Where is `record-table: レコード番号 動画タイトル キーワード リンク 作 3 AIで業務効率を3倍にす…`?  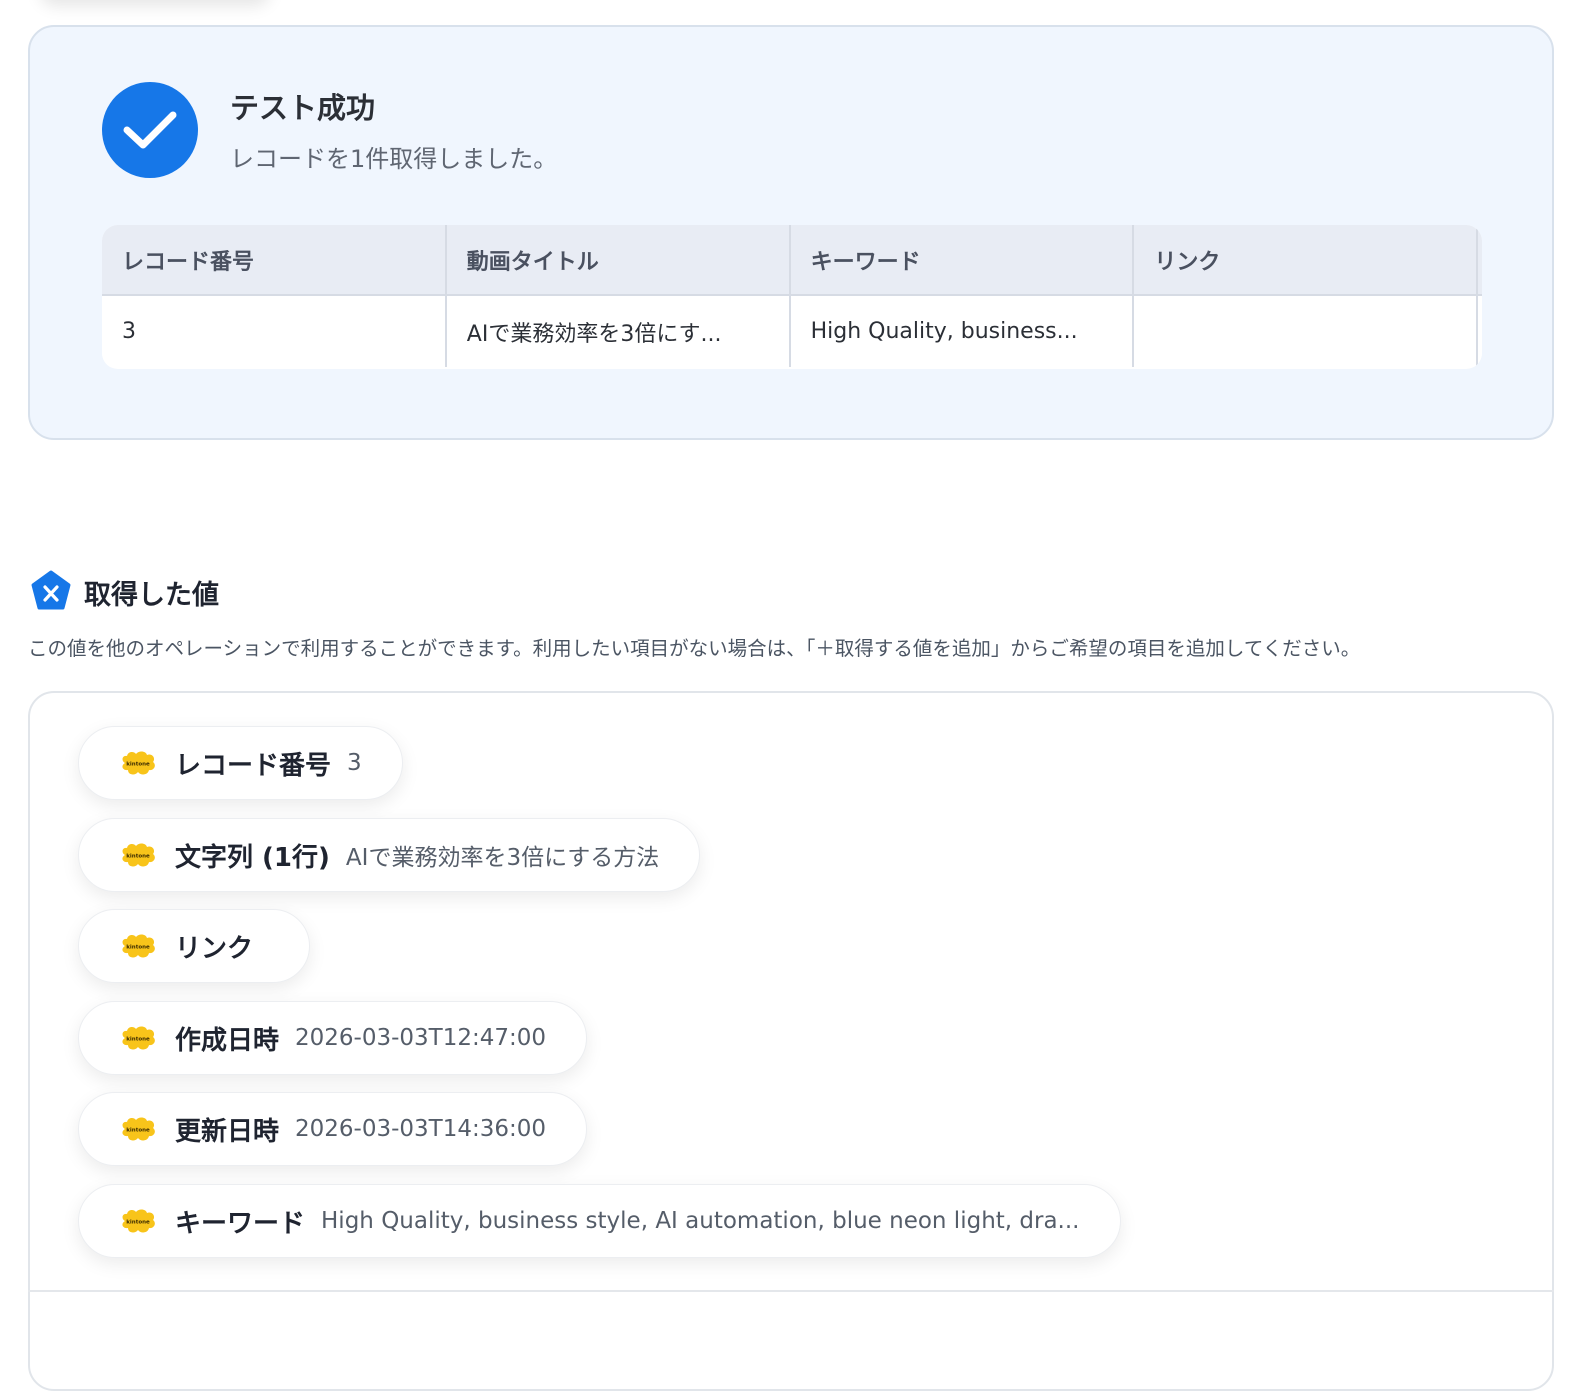
record-table: レコード番号 動画タイトル キーワード リンク 作 3 AIで業務効率を3倍にす… is located at coordinates (792, 297).